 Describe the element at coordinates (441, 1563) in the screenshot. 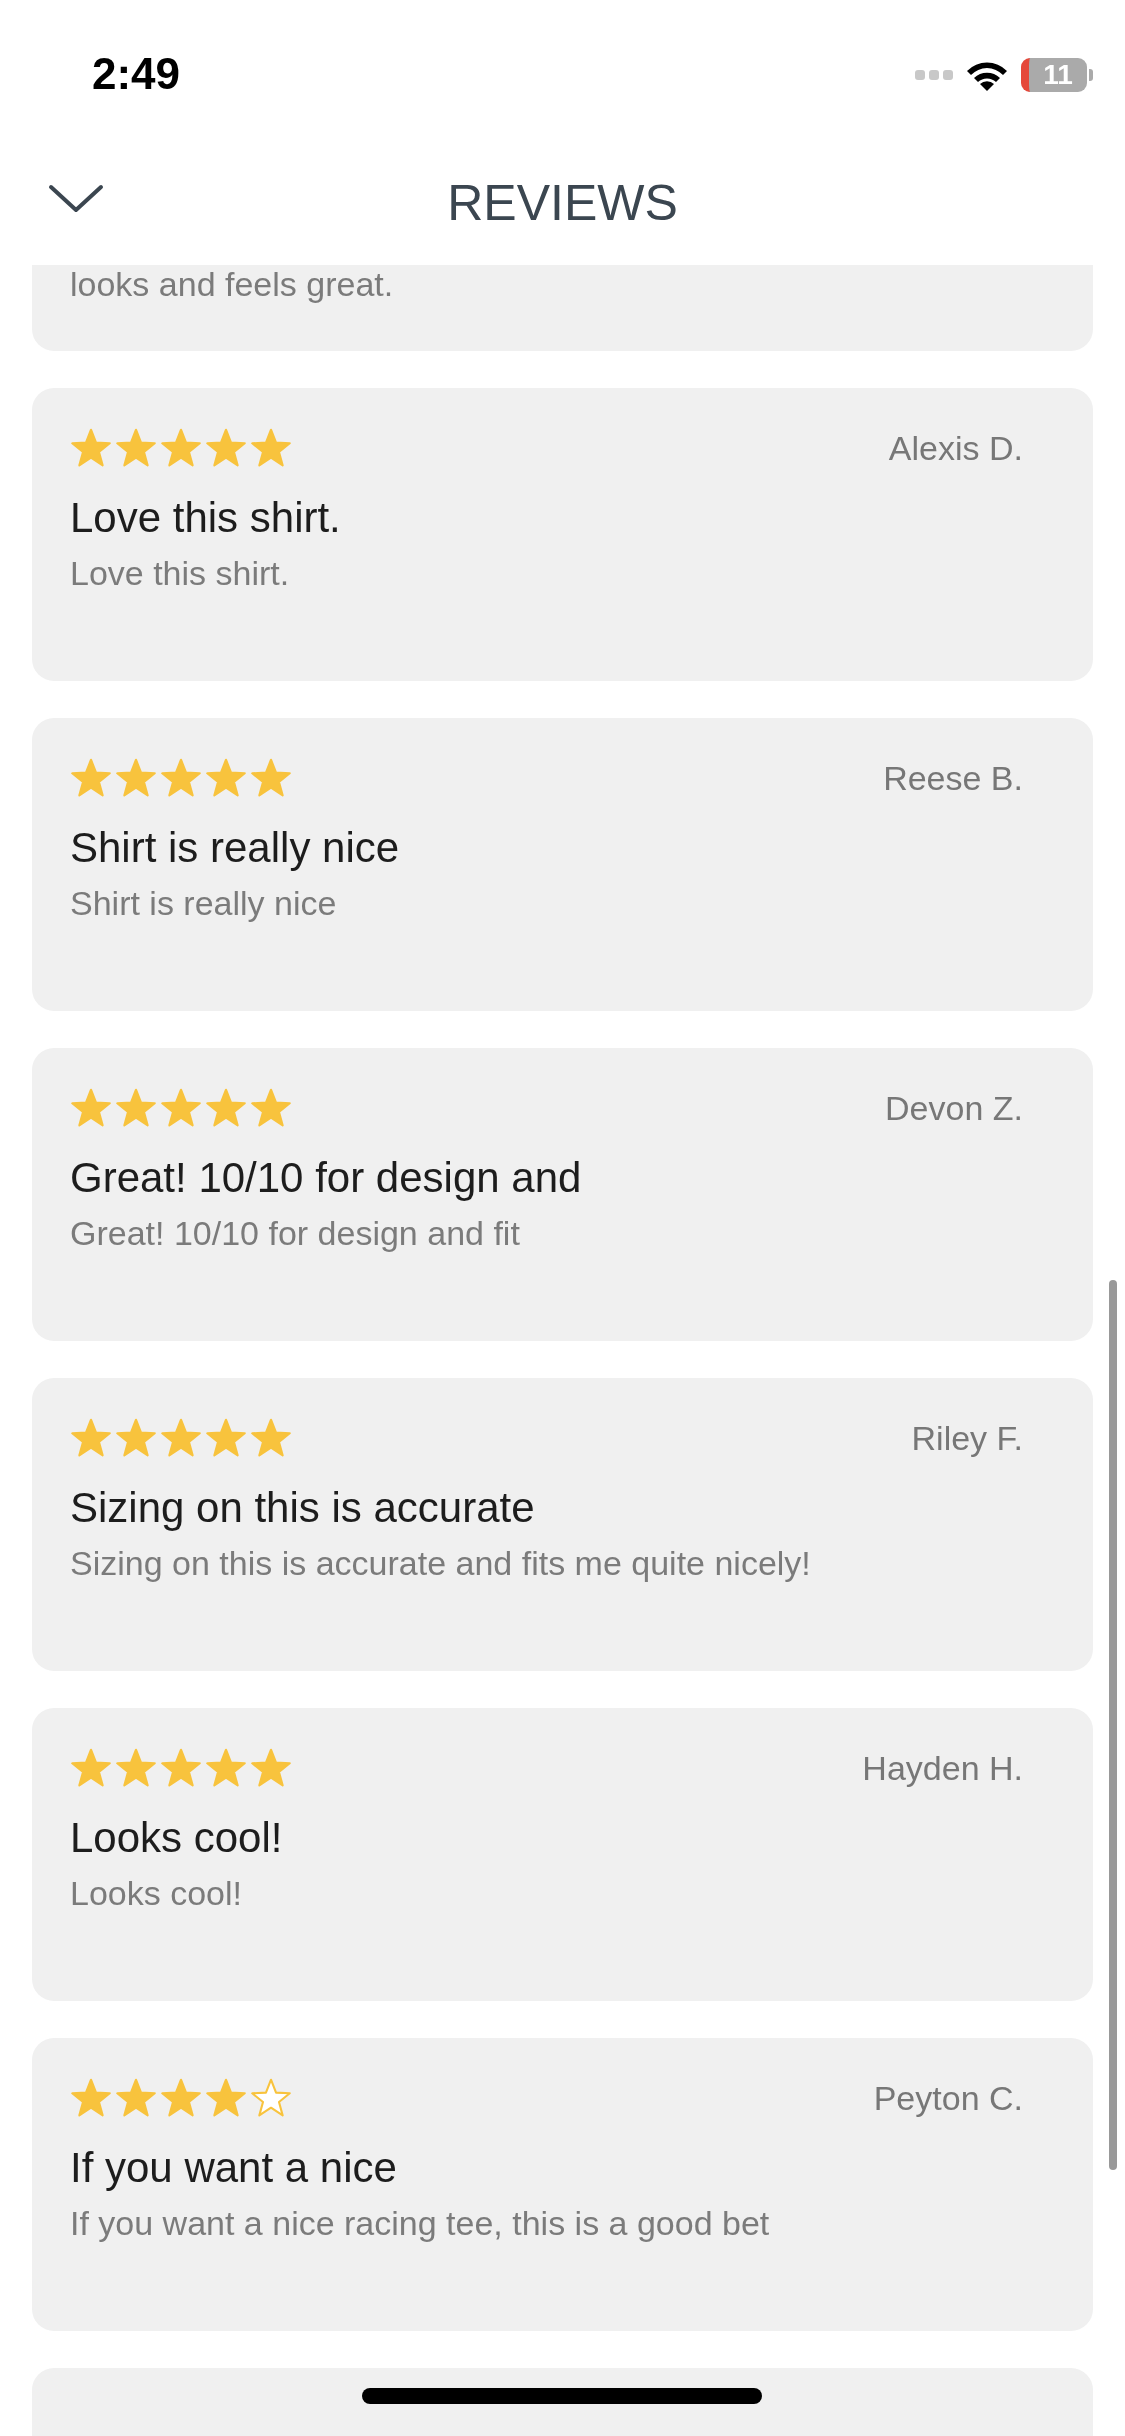

I see `review-body: Sizing on this is accurate and fits me quite nicely!` at that location.